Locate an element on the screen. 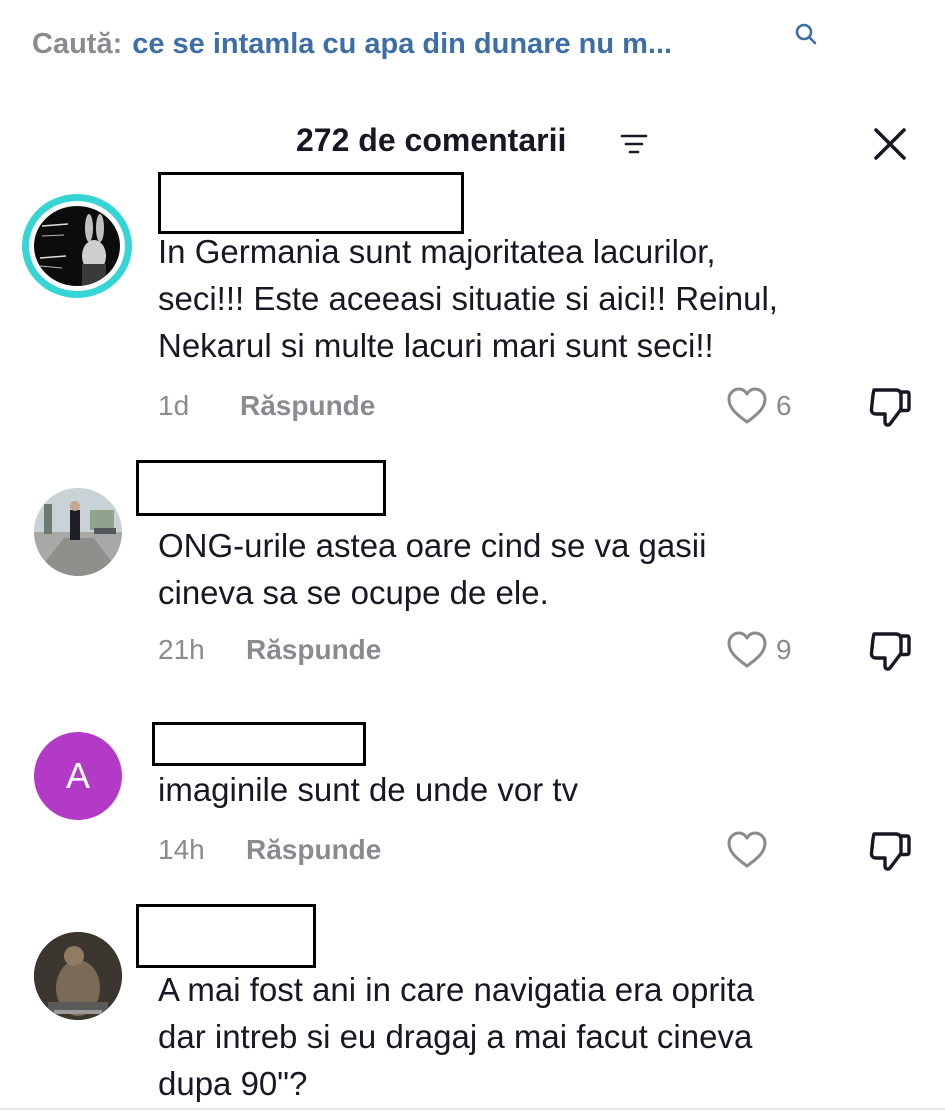  comments-header: 272 de comentarii is located at coordinates (472, 141).